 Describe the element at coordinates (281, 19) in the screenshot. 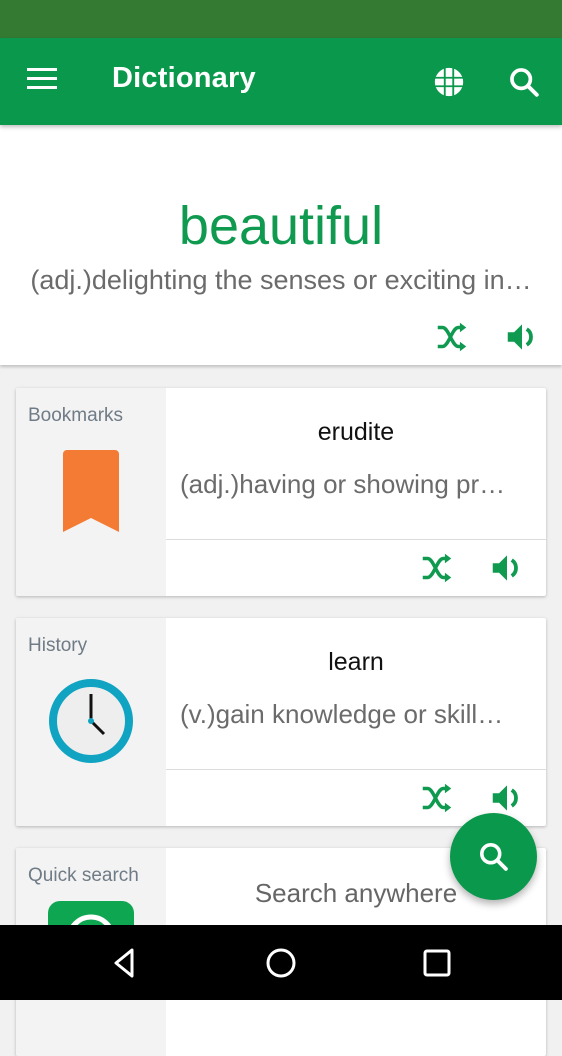

I see `status-bar` at that location.